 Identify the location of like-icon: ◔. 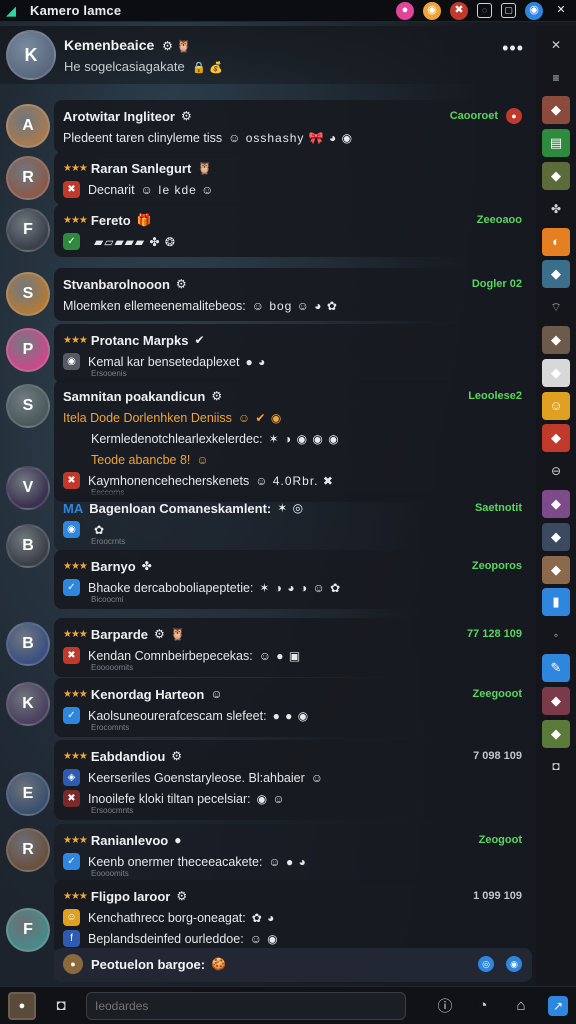
(483, 1006).